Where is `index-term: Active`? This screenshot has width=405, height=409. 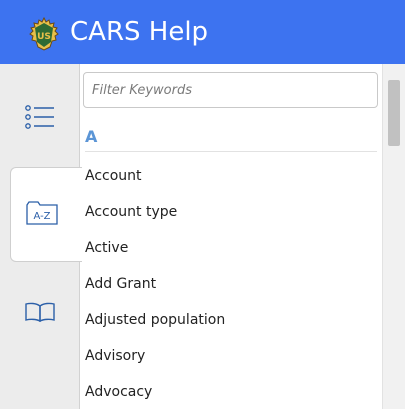
index-term: Active is located at coordinates (231, 248).